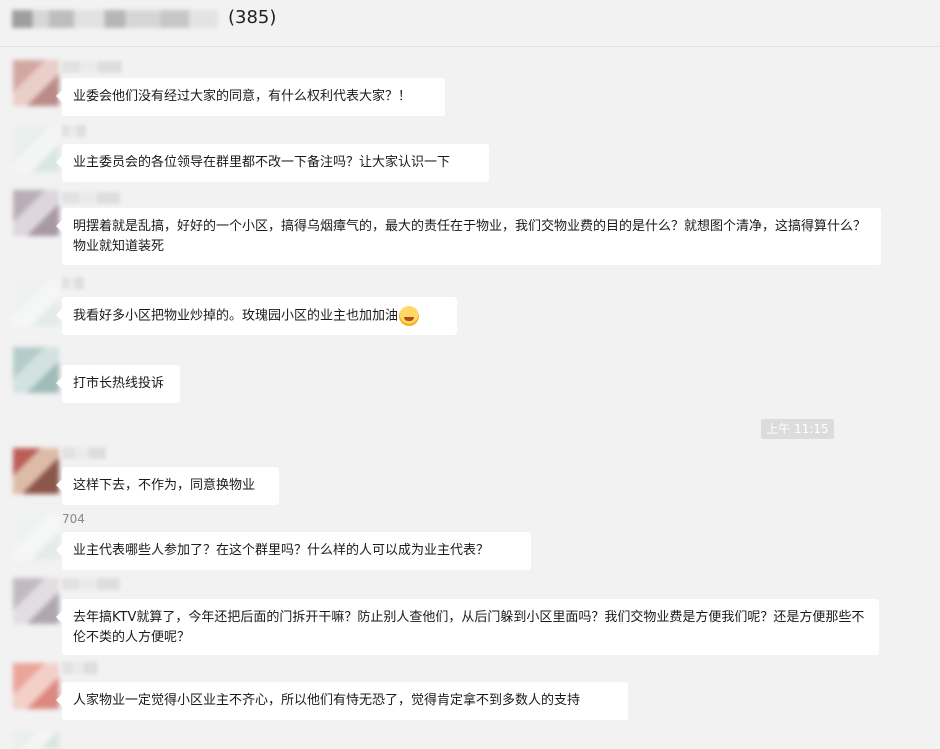 Image resolution: width=940 pixels, height=749 pixels. I want to click on sender-name: 704, so click(73, 519).